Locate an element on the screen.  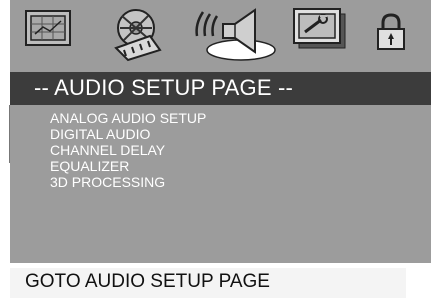
menu-item-channel-delay: CHANNEL DELAY is located at coordinates (128, 150).